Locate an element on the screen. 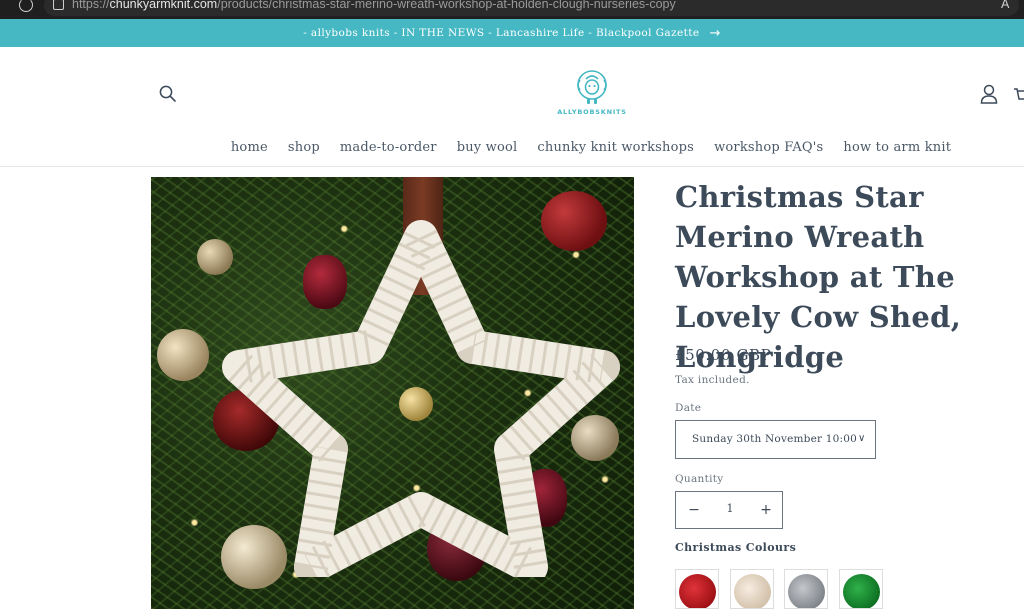 This screenshot has height=609, width=1024. account-button is located at coordinates (989, 94).